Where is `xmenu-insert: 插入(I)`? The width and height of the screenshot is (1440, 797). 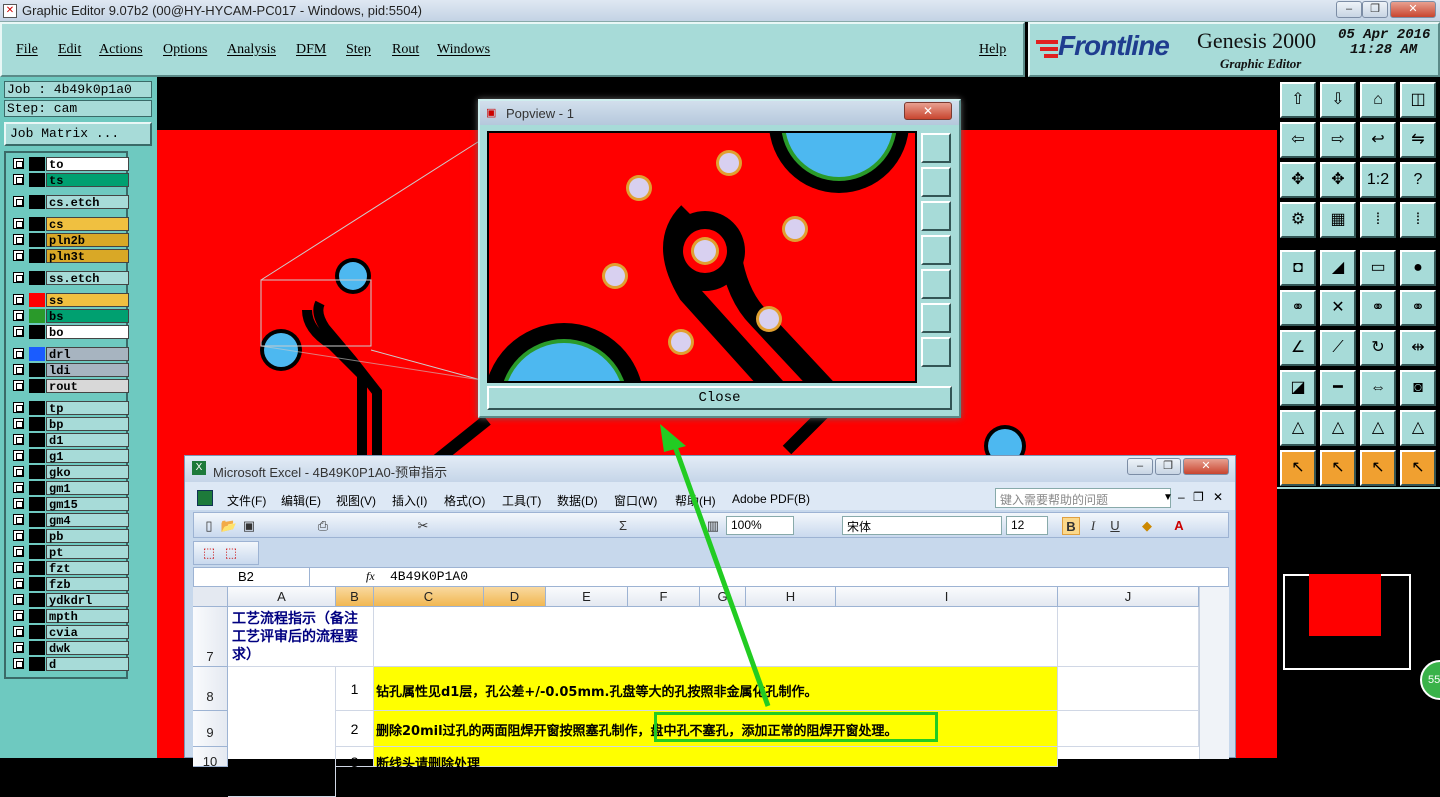 xmenu-insert: 插入(I) is located at coordinates (409, 500).